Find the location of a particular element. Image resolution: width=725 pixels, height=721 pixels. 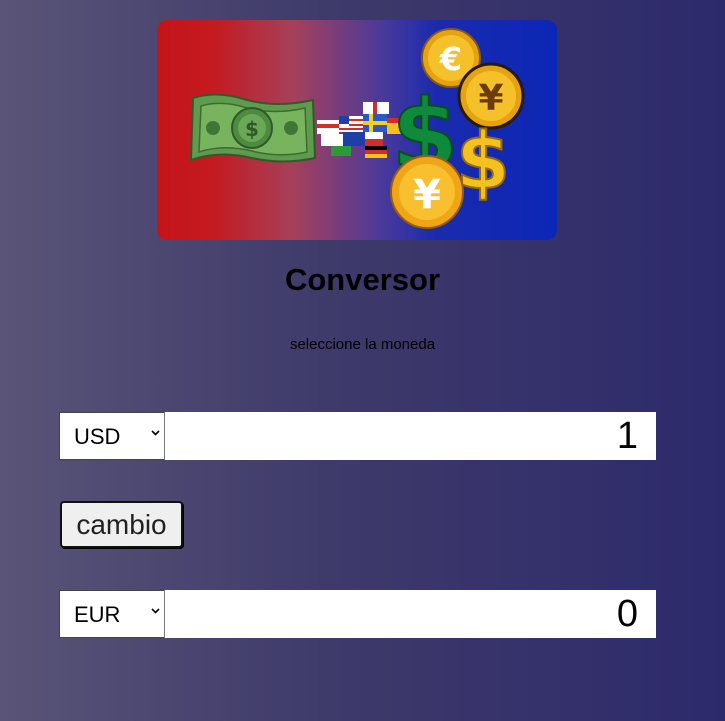

instruction-text: seleccione la moneda is located at coordinates (362, 344).